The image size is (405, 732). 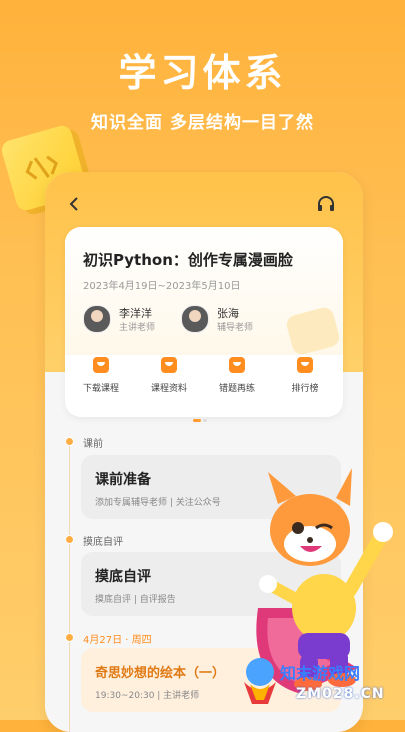 I want to click on trophy-icon, so click(x=305, y=365).